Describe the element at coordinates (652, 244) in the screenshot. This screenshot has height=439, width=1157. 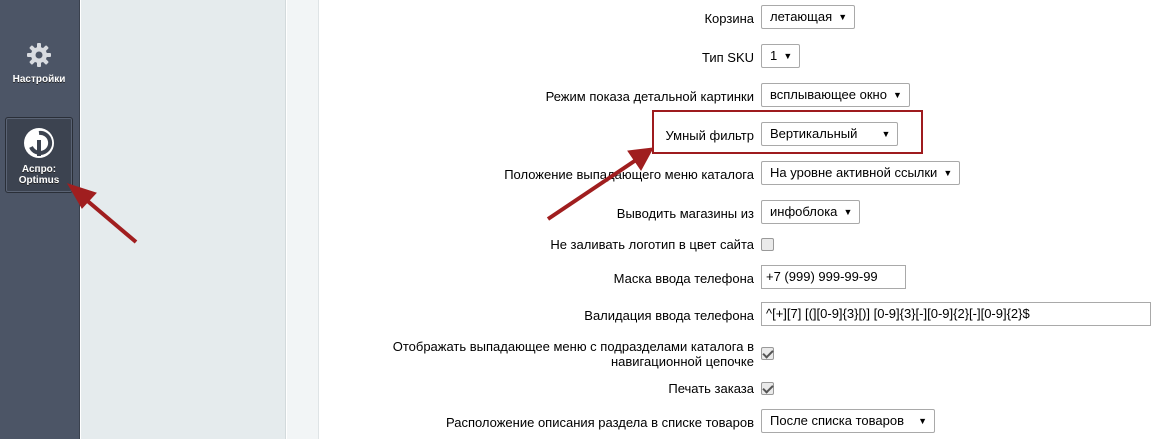
I see `logo-no-fill-label: Не заливать логотип в цвет сайта` at that location.